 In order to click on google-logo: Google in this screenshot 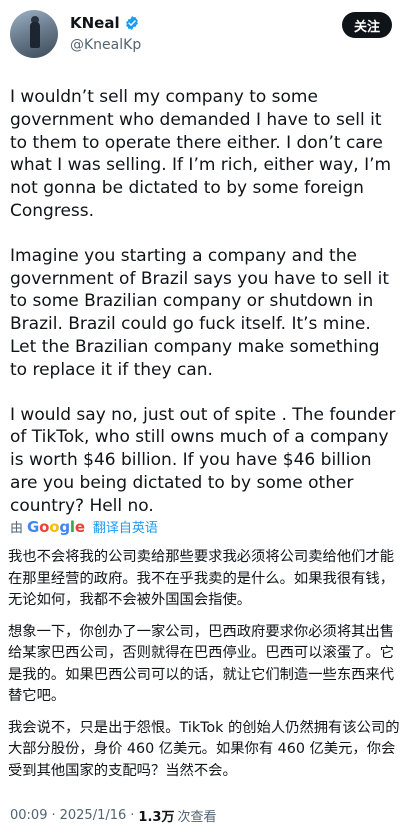, I will do `click(56, 526)`.